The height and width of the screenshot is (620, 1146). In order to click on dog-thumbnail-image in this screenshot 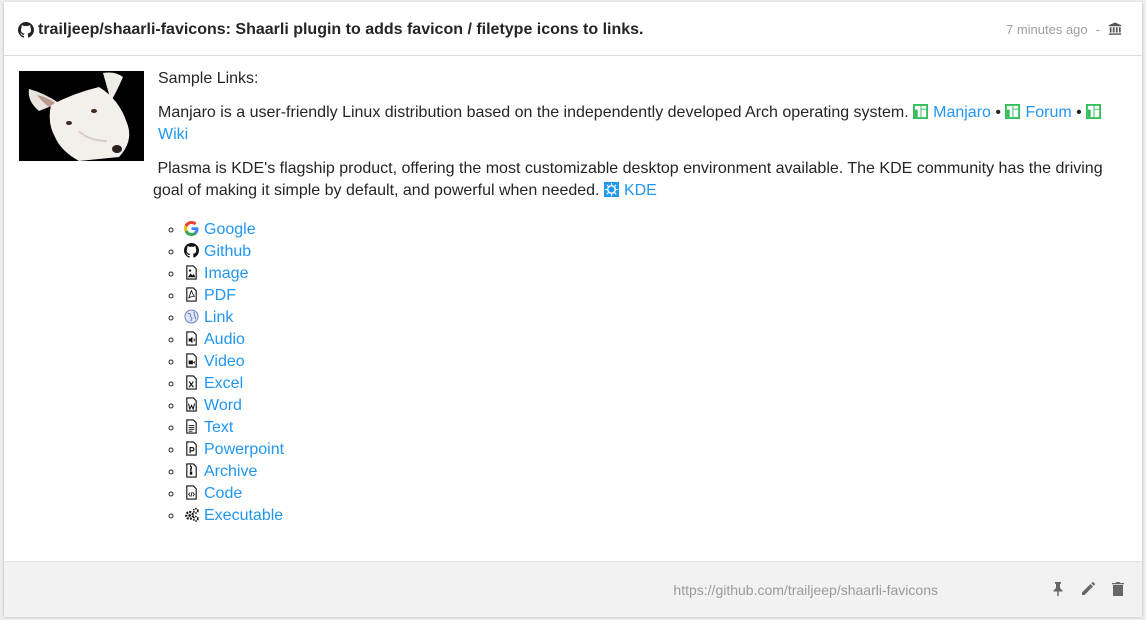, I will do `click(81, 116)`.